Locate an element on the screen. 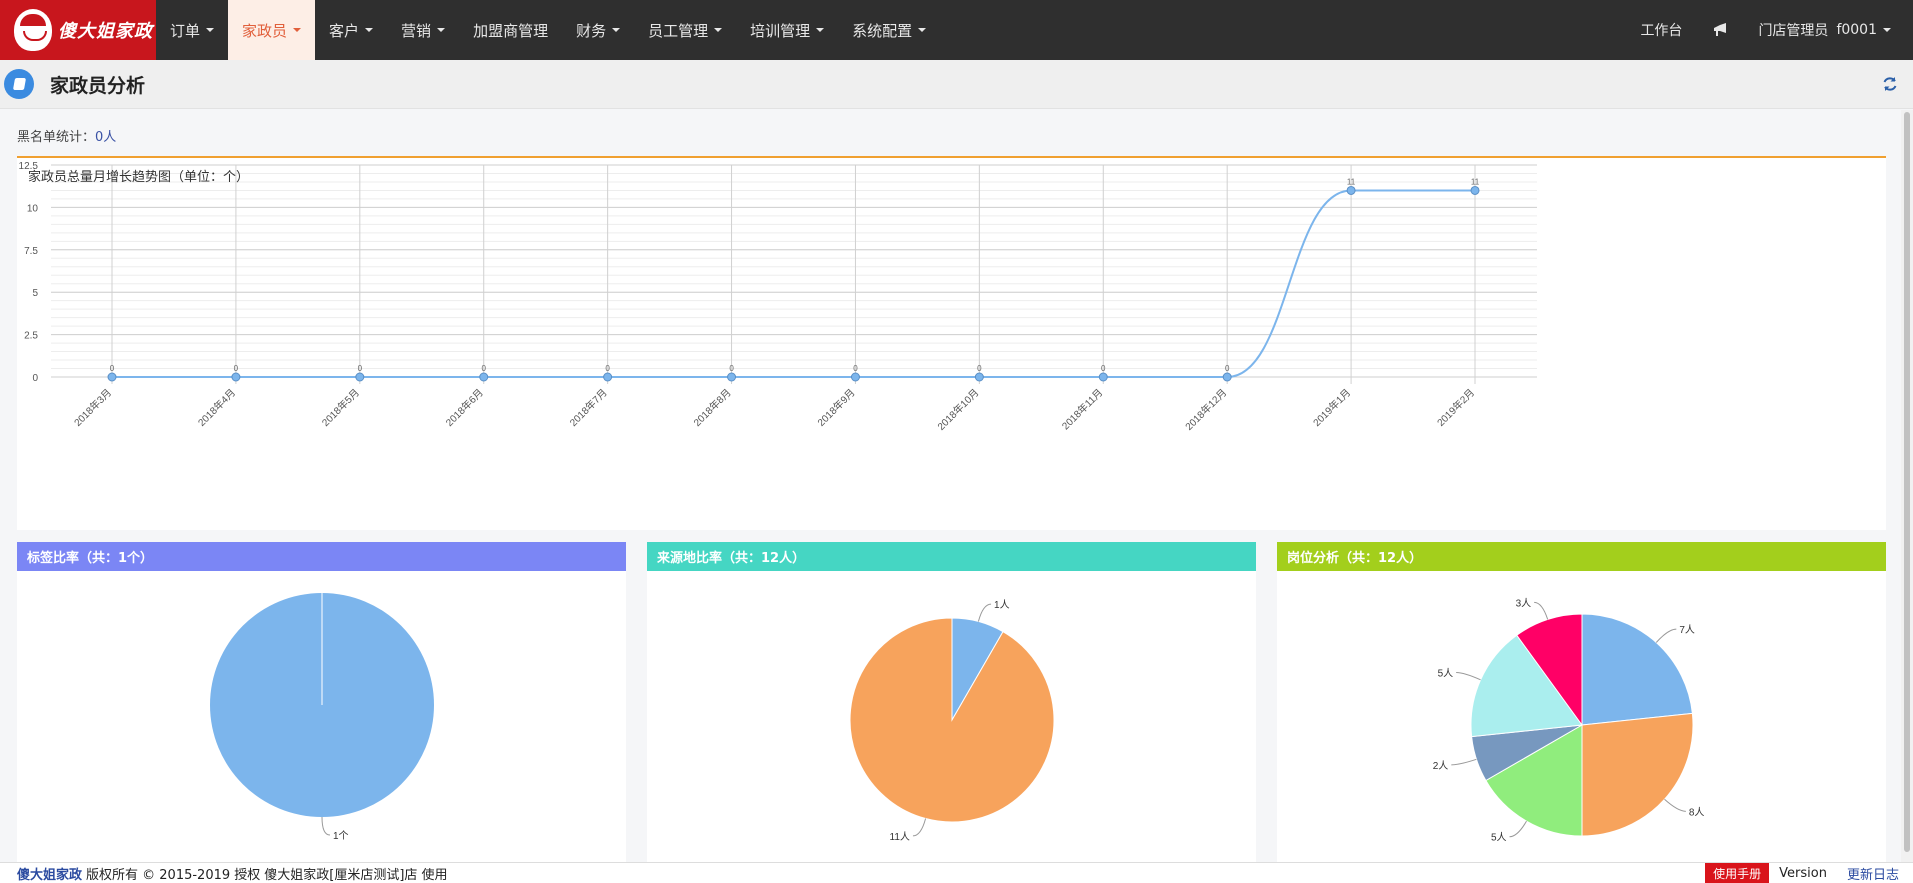 Image resolution: width=1913 pixels, height=883 pixels. y-tick-label: 2.5 is located at coordinates (31, 336).